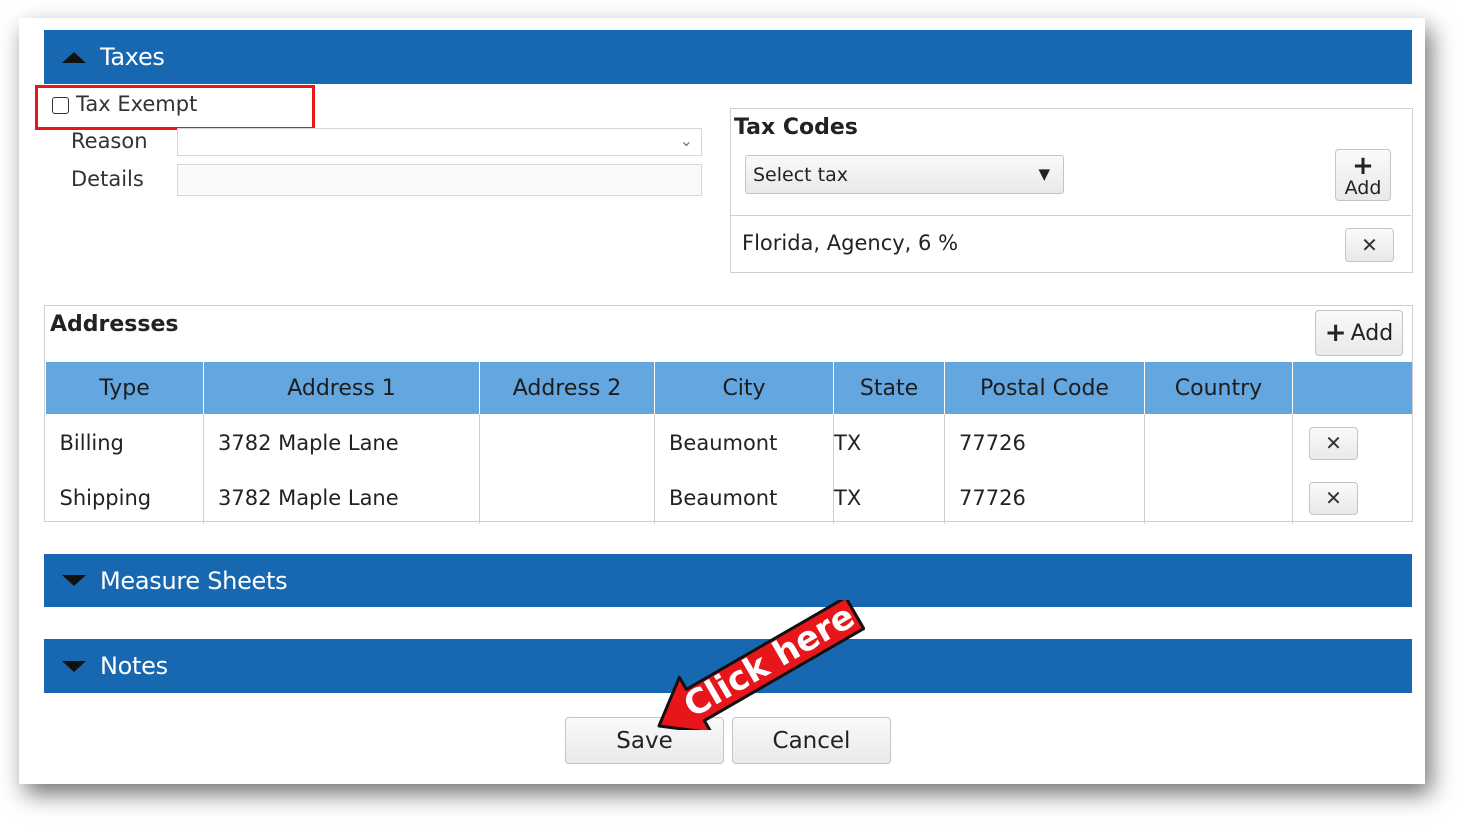  Describe the element at coordinates (744, 388) in the screenshot. I see `column-header: City` at that location.